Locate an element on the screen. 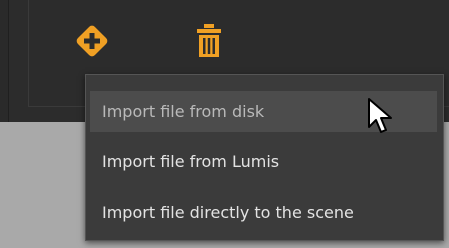  menu-item-import-from-lumis: Import file from Lumis is located at coordinates (263, 161).